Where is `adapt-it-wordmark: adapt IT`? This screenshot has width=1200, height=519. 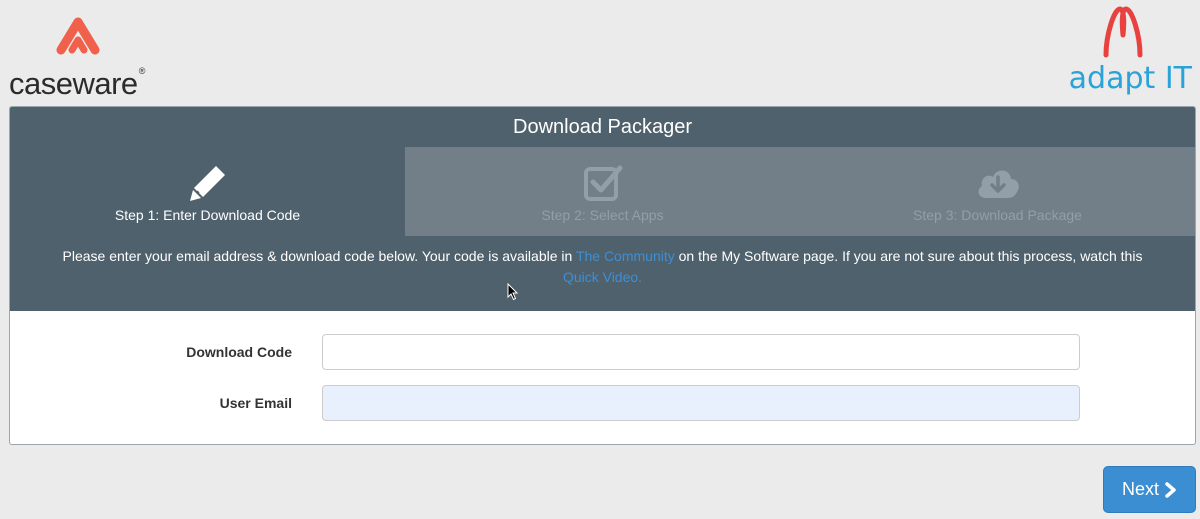
adapt-it-wordmark: adapt IT is located at coordinates (1130, 78).